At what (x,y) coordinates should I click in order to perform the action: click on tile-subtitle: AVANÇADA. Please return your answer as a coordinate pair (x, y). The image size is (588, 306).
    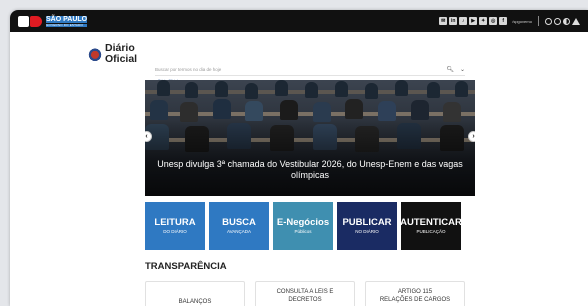
    Looking at the image, I should click on (239, 232).